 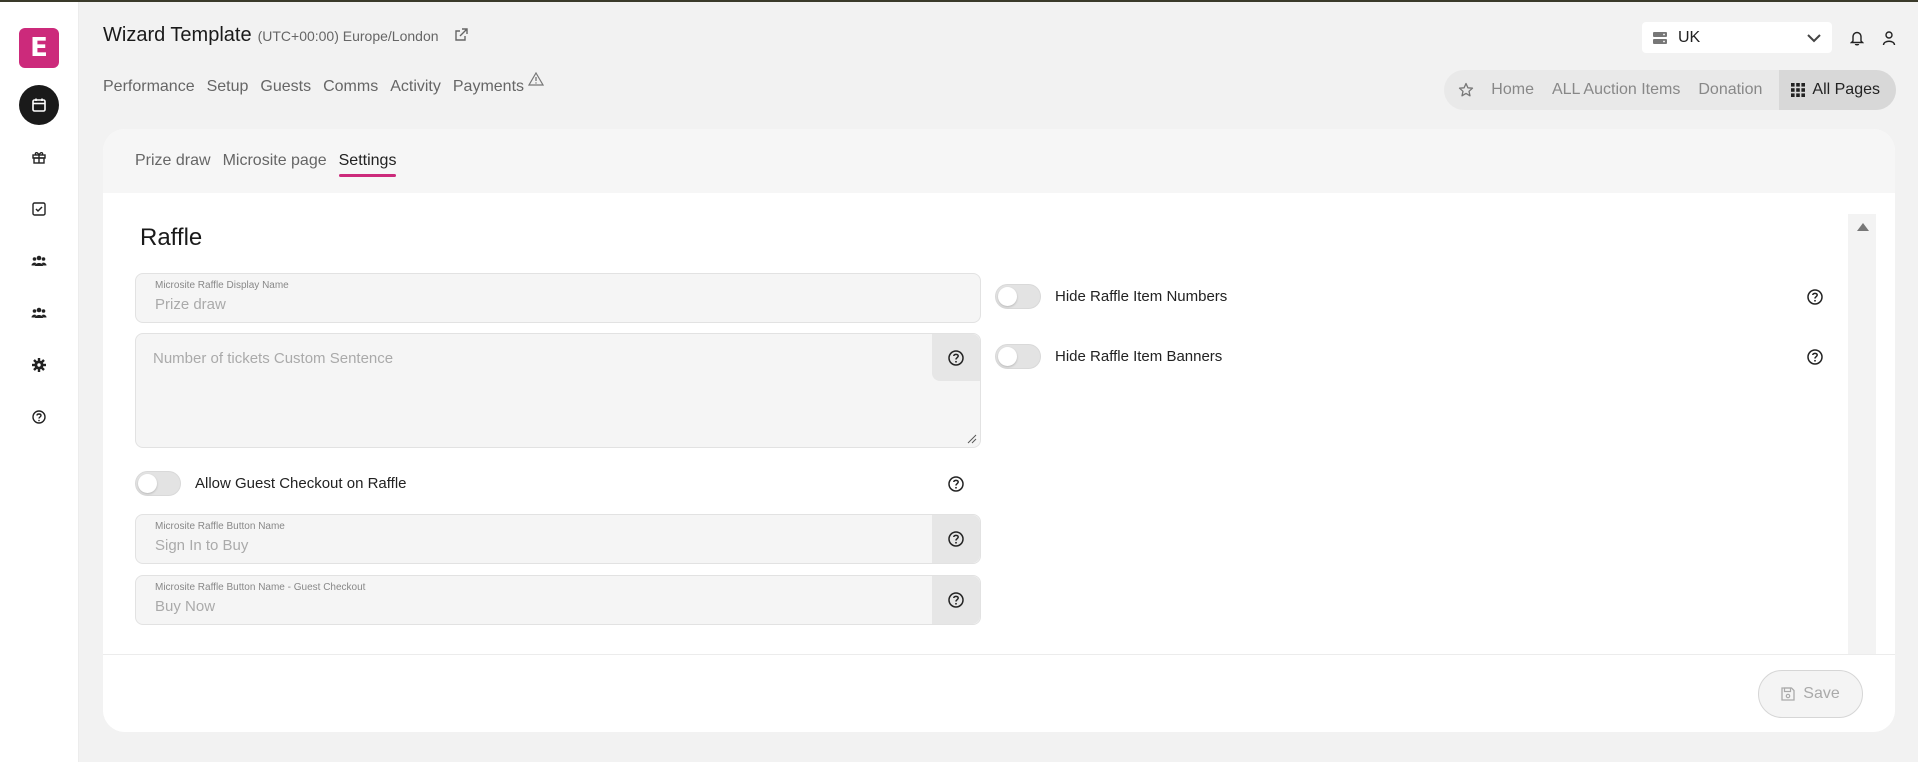 What do you see at coordinates (1470, 90) in the screenshot?
I see `star-icon` at bounding box center [1470, 90].